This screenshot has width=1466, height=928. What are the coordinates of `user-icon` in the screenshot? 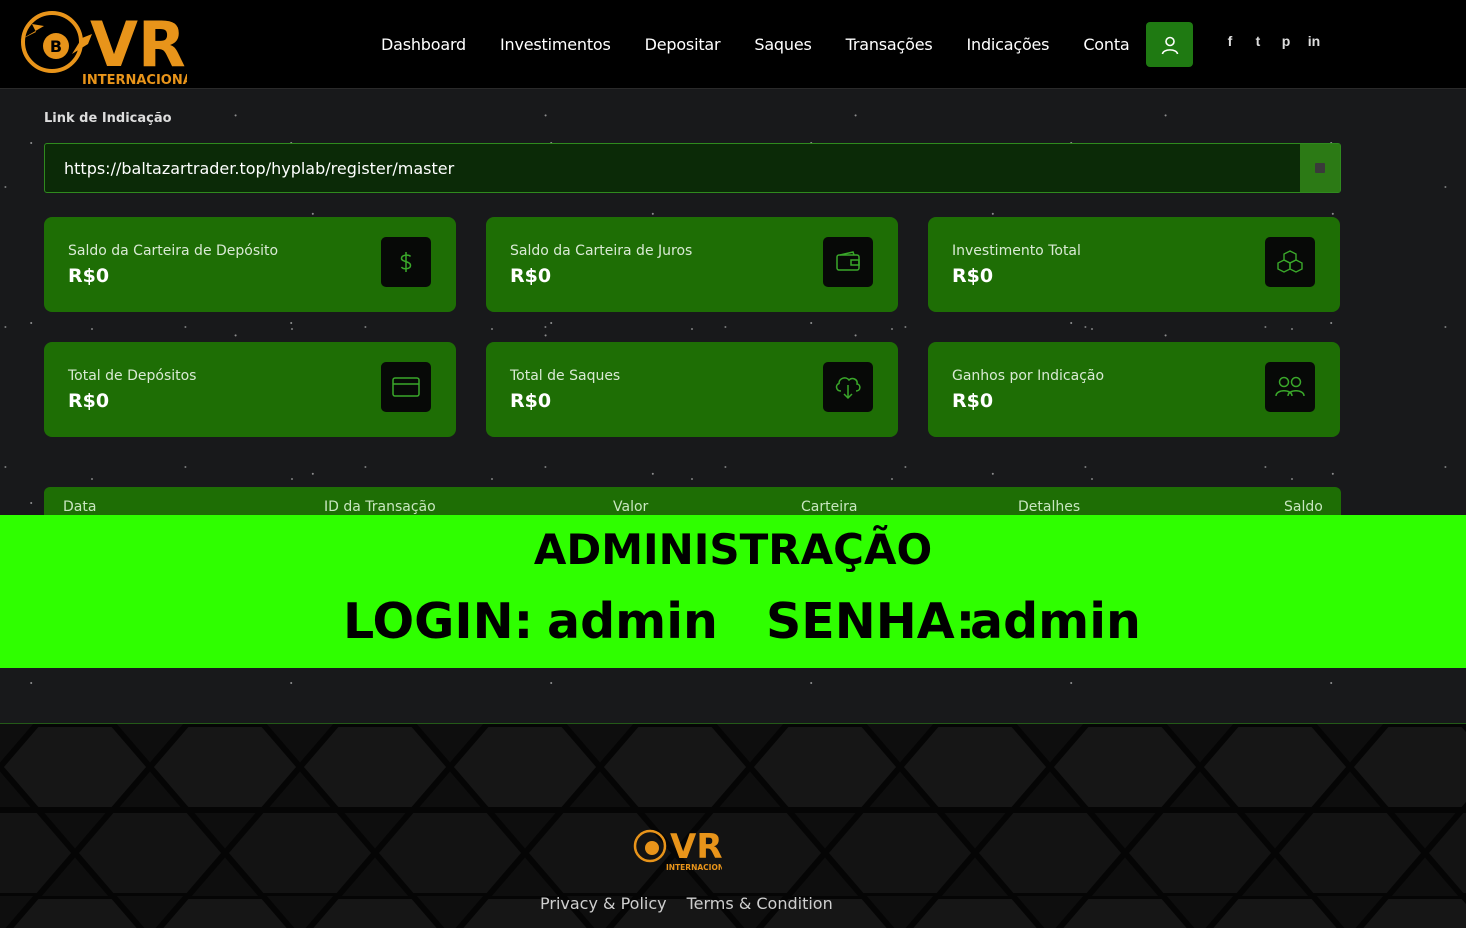 It's located at (1169, 45).